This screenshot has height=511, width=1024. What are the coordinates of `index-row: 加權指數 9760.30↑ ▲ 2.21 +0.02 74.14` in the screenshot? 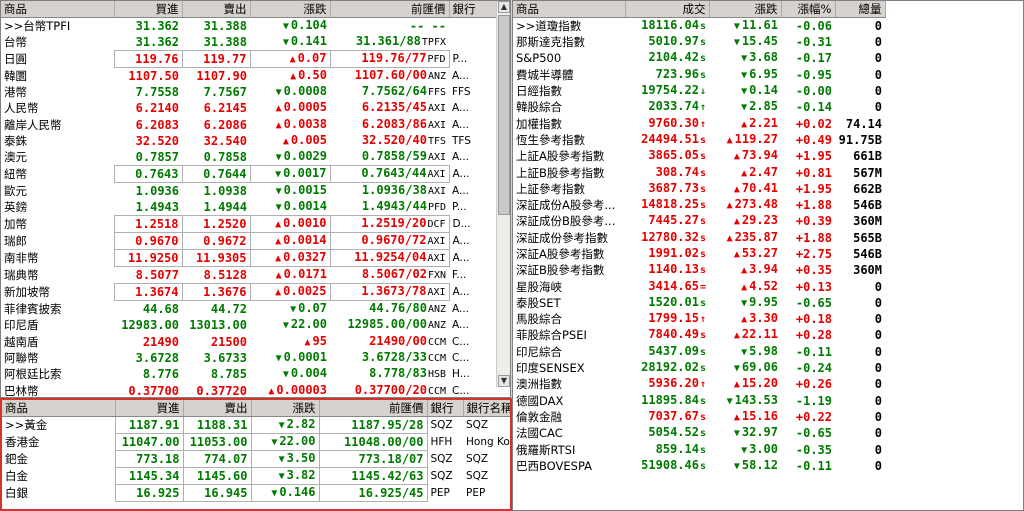 It's located at (699, 123).